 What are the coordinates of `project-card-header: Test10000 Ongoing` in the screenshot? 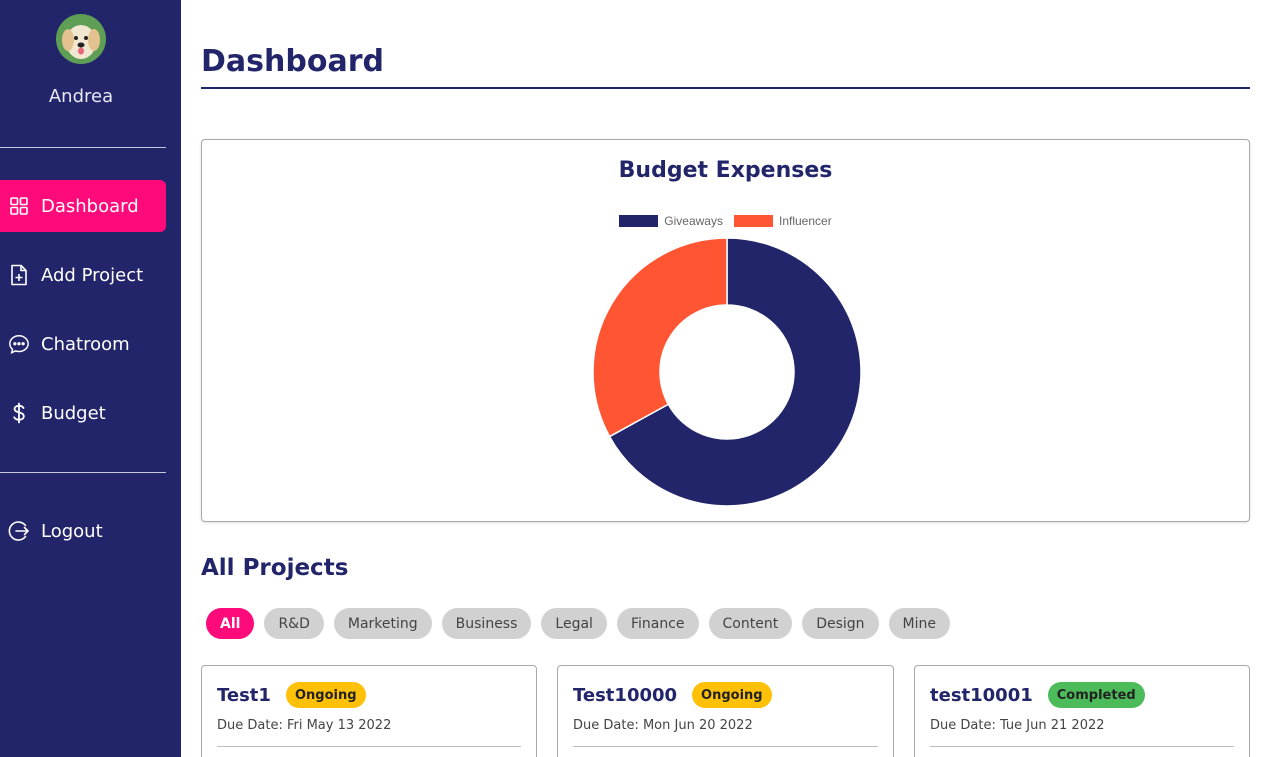 It's located at (672, 695).